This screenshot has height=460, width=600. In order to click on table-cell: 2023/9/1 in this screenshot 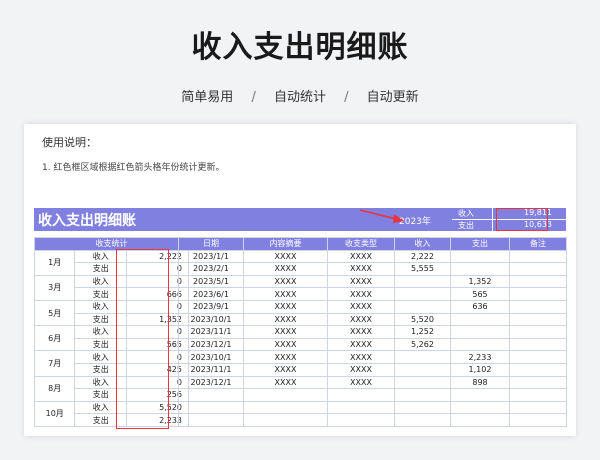, I will do `click(211, 306)`.